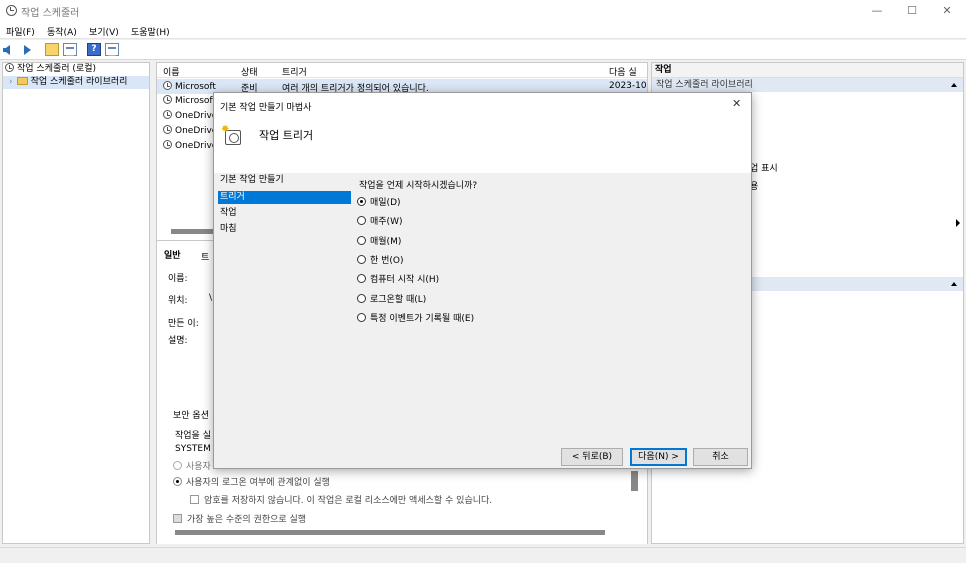  I want to click on task-scheduler-app-icon, so click(11, 10).